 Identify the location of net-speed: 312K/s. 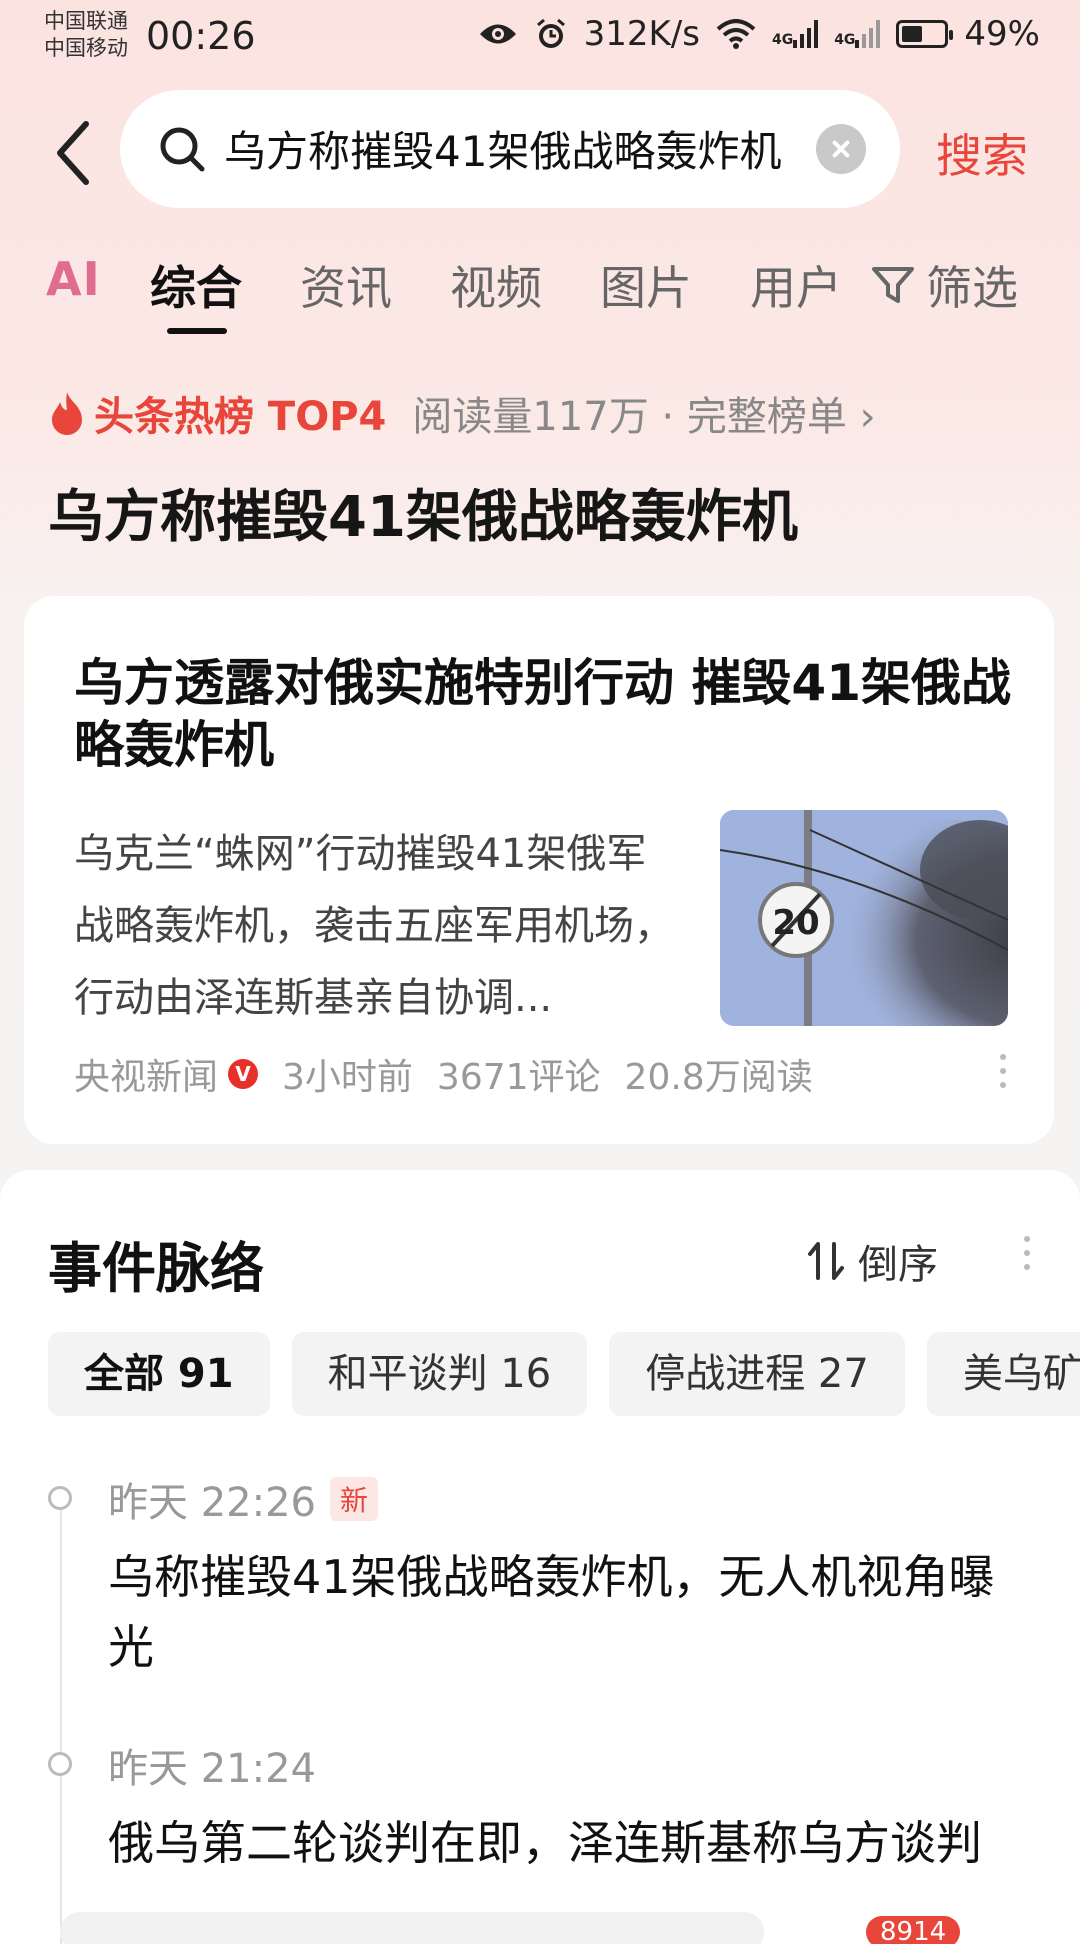
(641, 34).